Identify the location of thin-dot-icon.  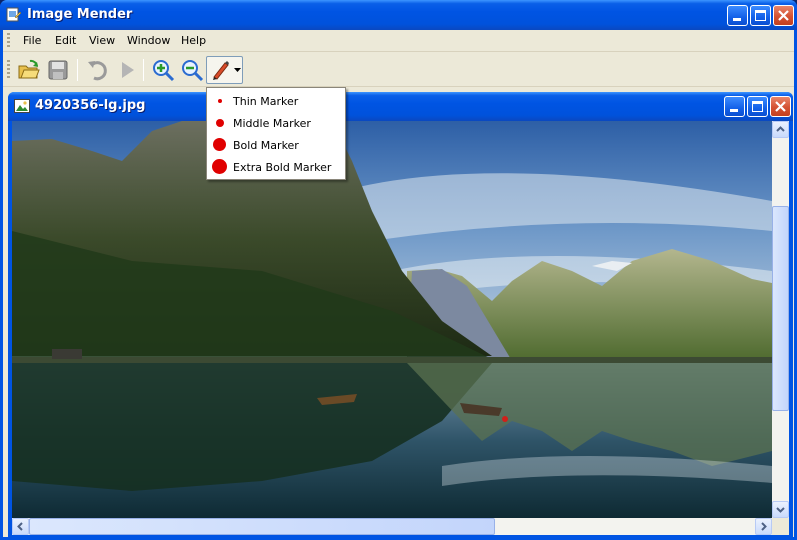
(220, 101).